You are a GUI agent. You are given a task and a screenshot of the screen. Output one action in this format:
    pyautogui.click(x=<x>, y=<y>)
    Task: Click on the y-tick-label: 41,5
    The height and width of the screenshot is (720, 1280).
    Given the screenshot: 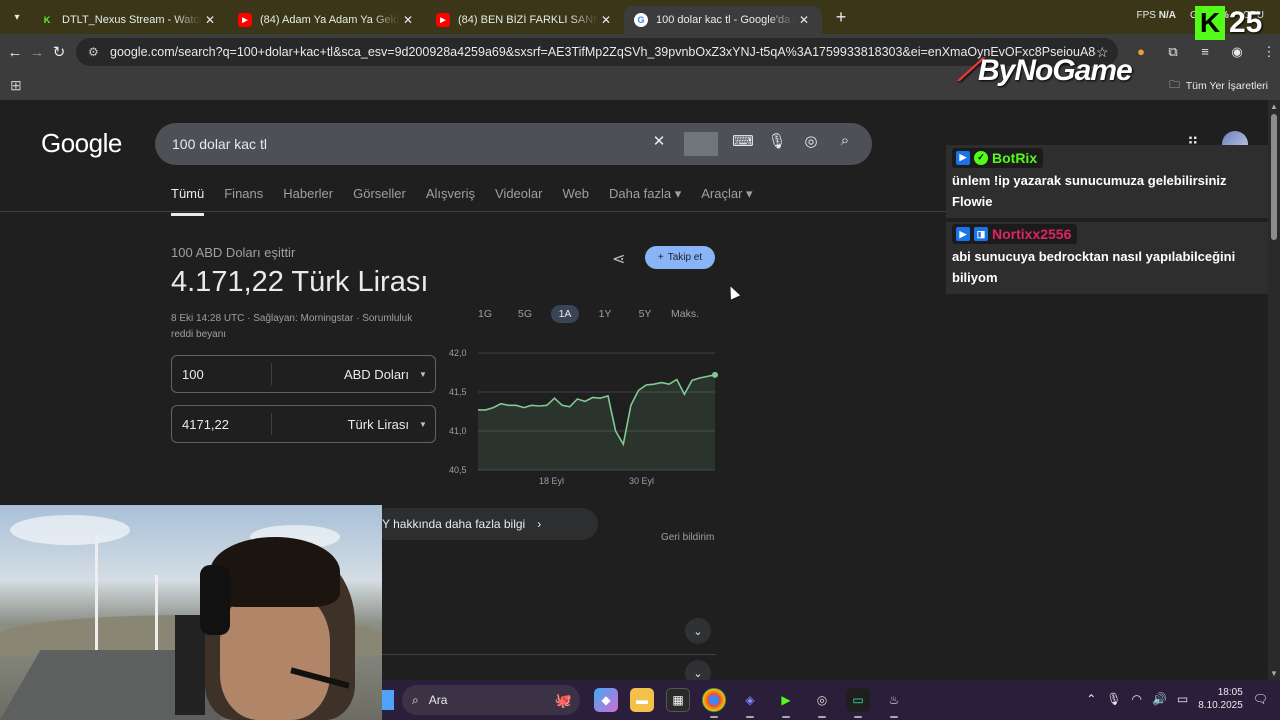 What is the action you would take?
    pyautogui.click(x=458, y=392)
    